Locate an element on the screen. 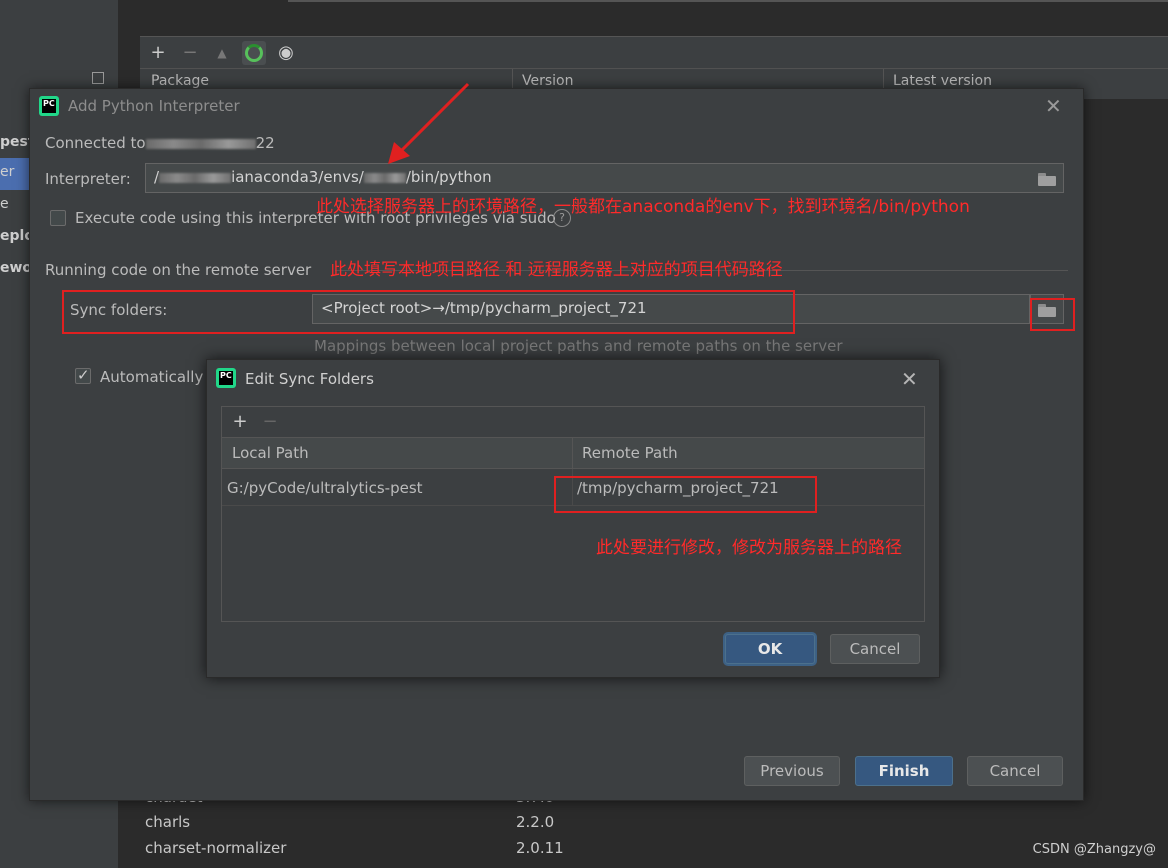 The height and width of the screenshot is (868, 1168). annotation-arrow is located at coordinates (429, 123).